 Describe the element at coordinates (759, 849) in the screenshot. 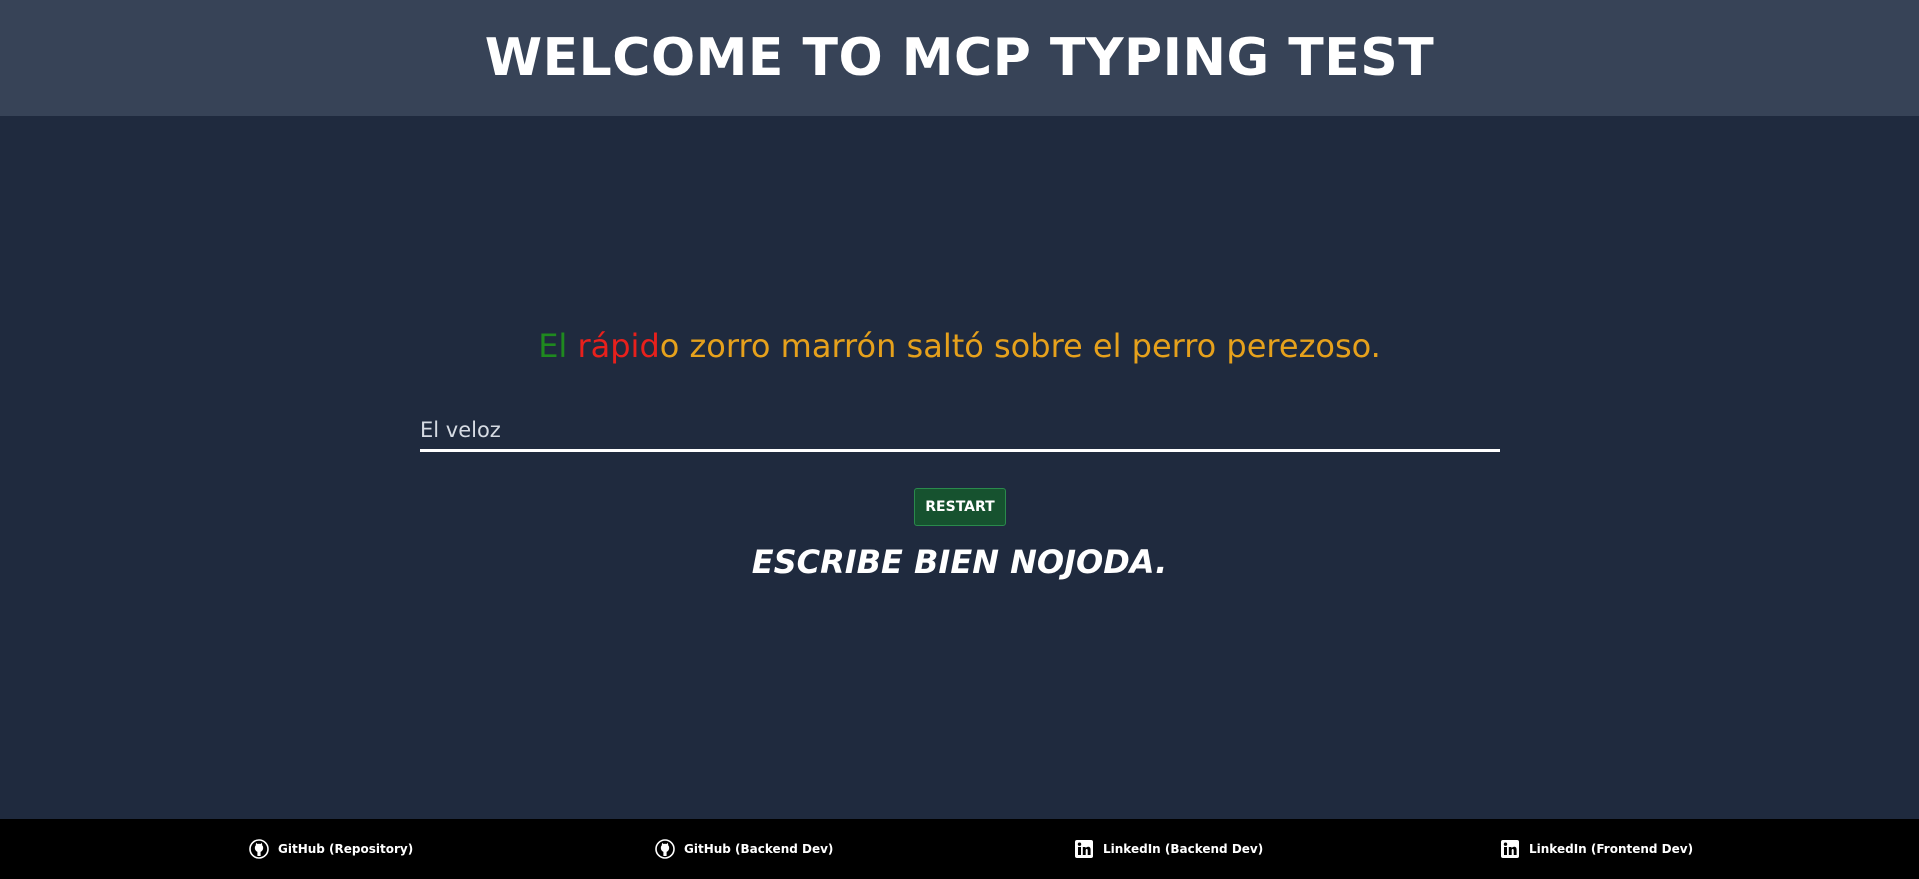

I see `github-backend-dev-label: GitHub (Backend Dev)` at that location.